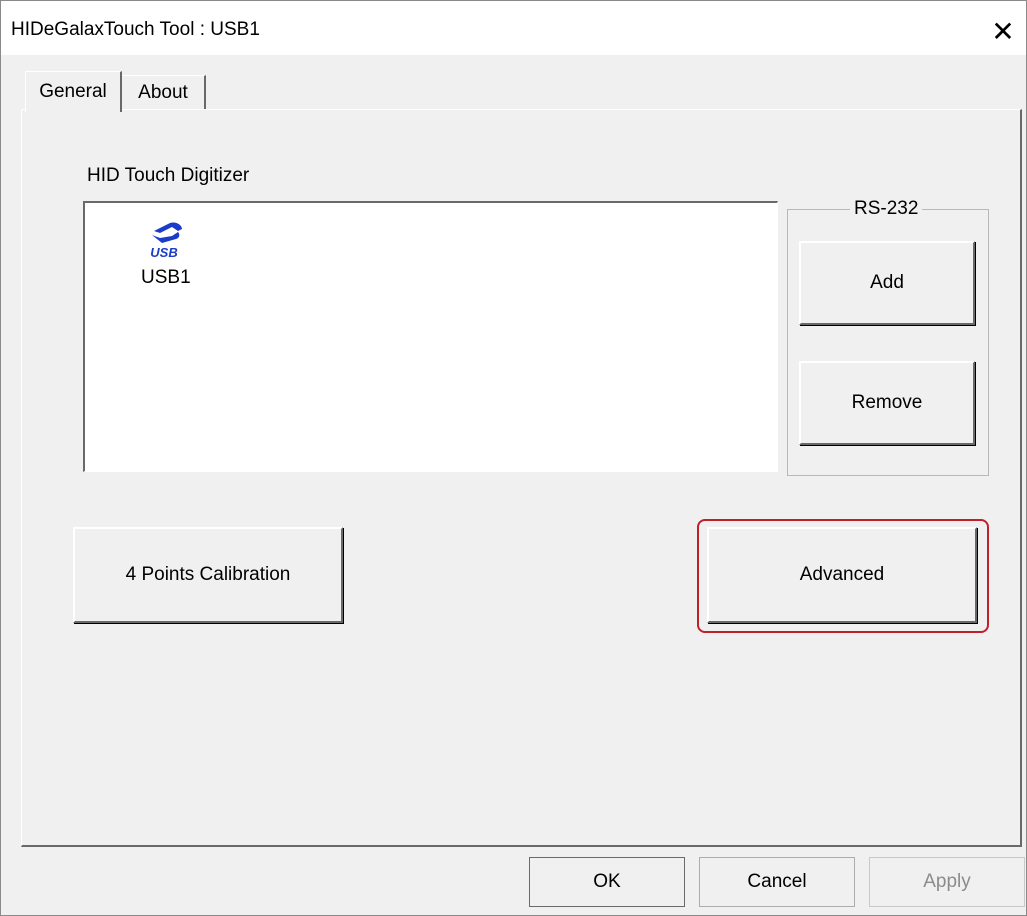  Describe the element at coordinates (166, 241) in the screenshot. I see `usb-icon: USB` at that location.